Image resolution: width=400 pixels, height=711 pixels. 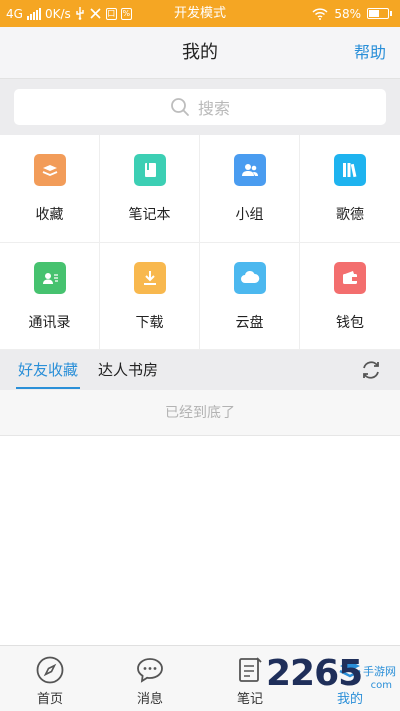 I want to click on grid-item-cloud: 云盘, so click(x=250, y=296).